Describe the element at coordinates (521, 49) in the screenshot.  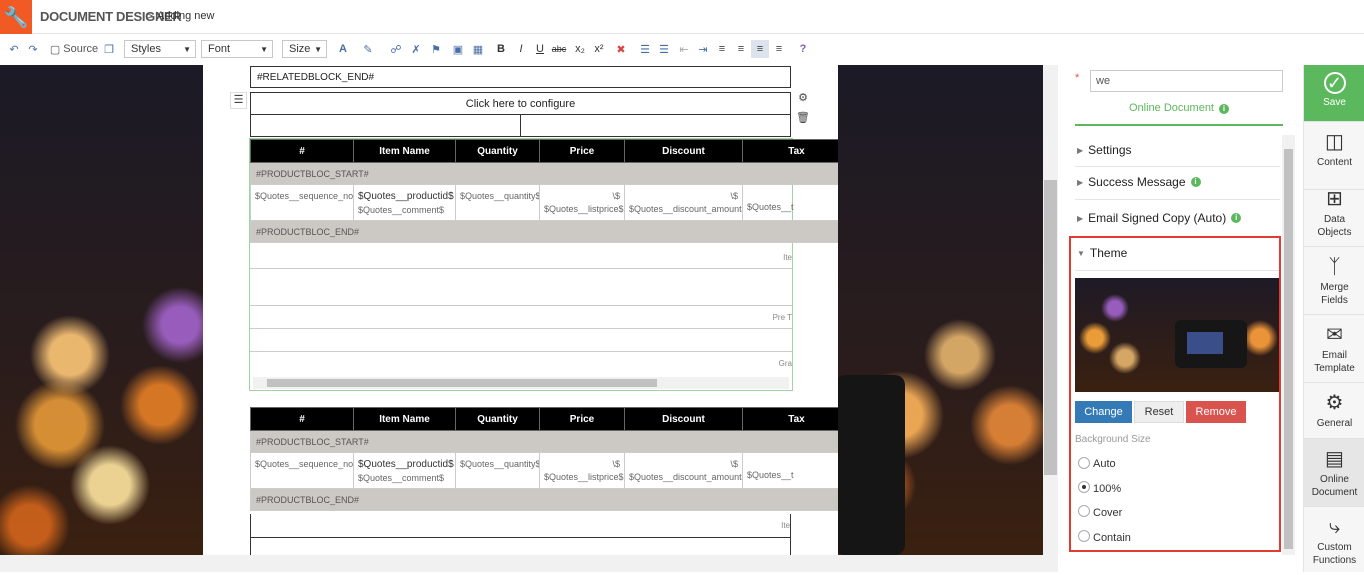
I see `italic-icon: I` at that location.